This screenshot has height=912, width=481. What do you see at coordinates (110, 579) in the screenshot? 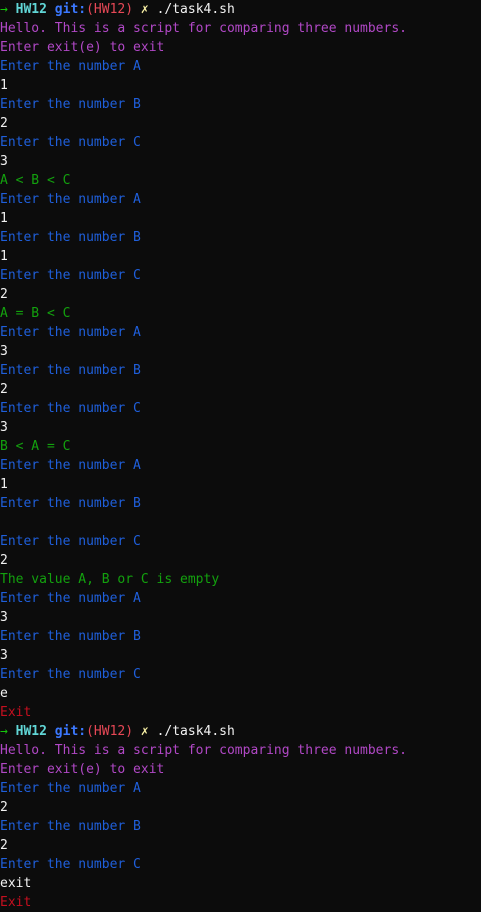
I see `output-line: The value A, B or C is empty` at bounding box center [110, 579].